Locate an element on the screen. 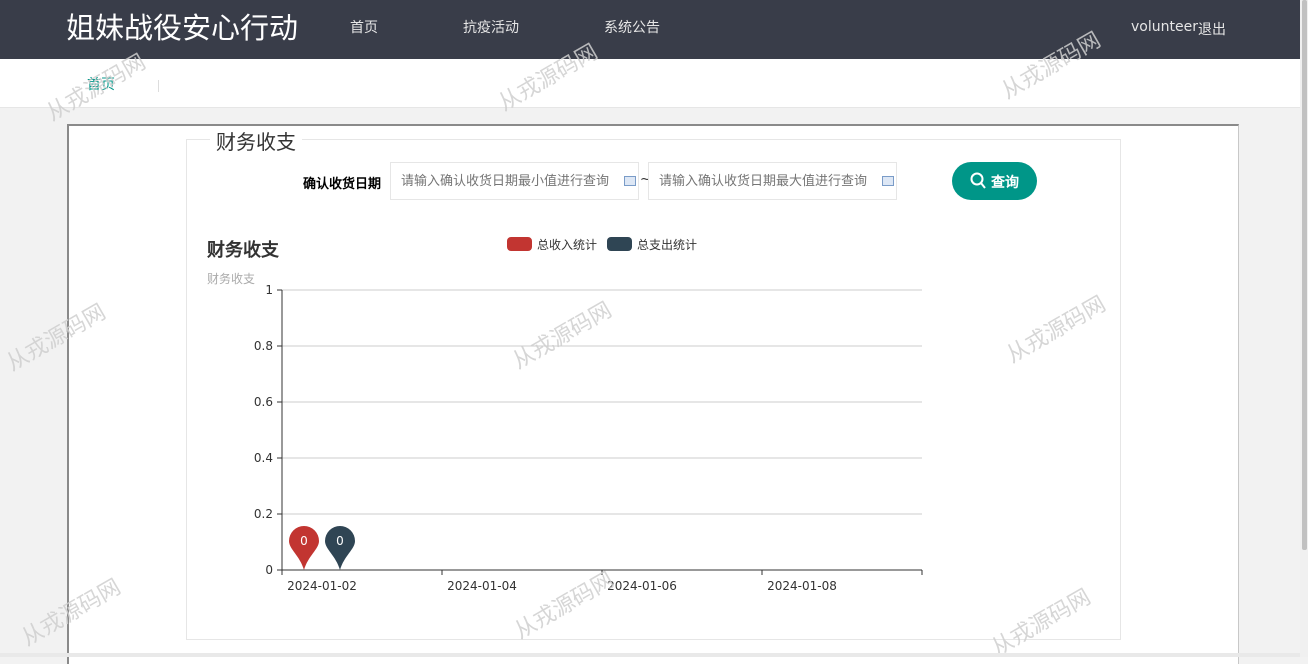 The width and height of the screenshot is (1308, 664). y-tick-label: 0.4 is located at coordinates (263, 458).